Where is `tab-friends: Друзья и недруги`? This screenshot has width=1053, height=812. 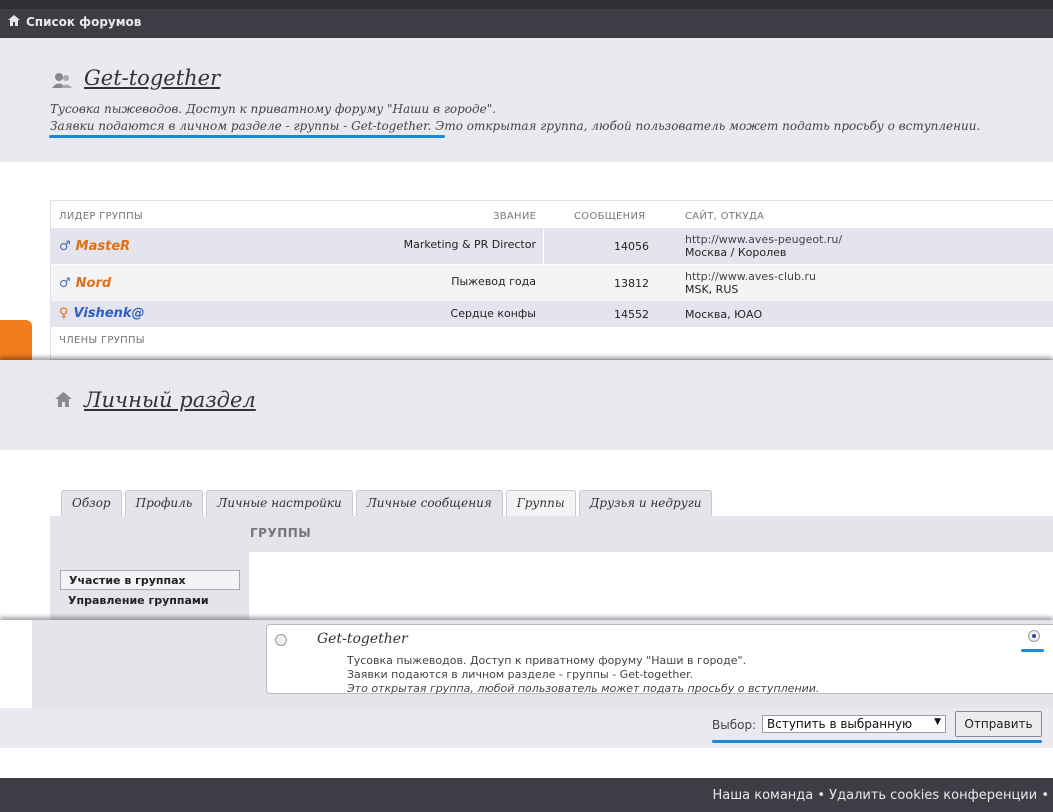
tab-friends: Друзья и недруги is located at coordinates (645, 503).